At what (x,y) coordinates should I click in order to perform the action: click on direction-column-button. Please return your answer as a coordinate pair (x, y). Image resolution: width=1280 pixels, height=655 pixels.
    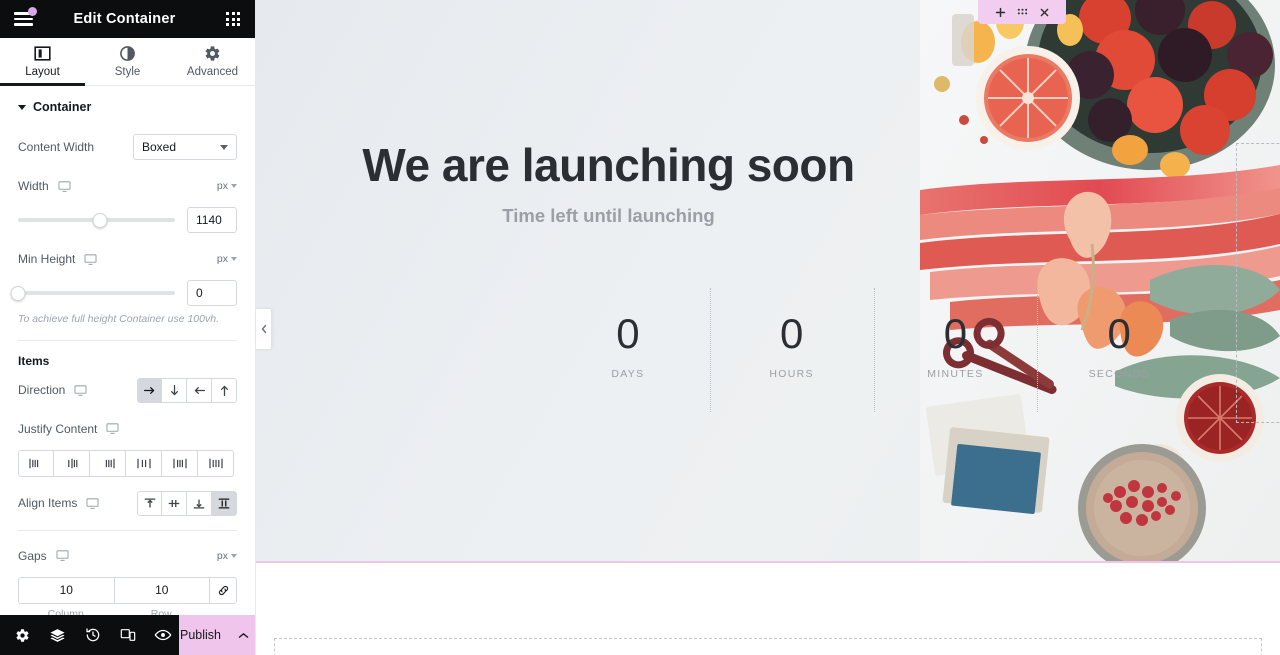
    Looking at the image, I should click on (174, 390).